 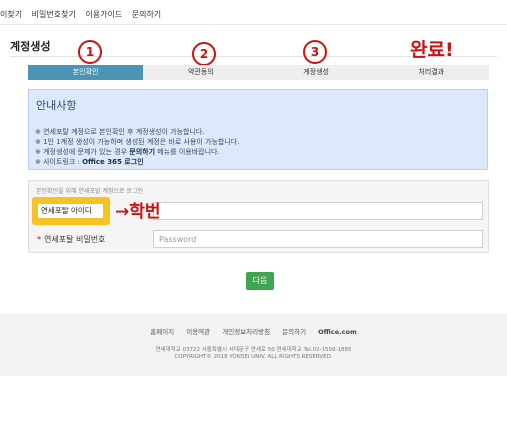 What do you see at coordinates (127, 152) in the screenshot?
I see `notice-item: ※ 계정생성에 문제가 있는 경우 문의하기 메뉴를 이용바랍니다.` at bounding box center [127, 152].